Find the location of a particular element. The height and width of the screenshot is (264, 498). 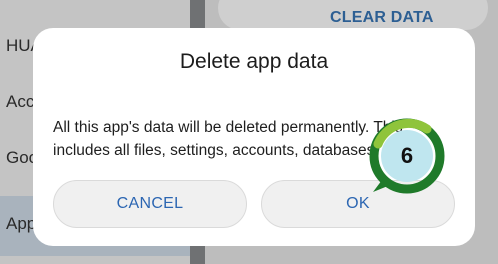

step-number: 6 is located at coordinates (407, 155).